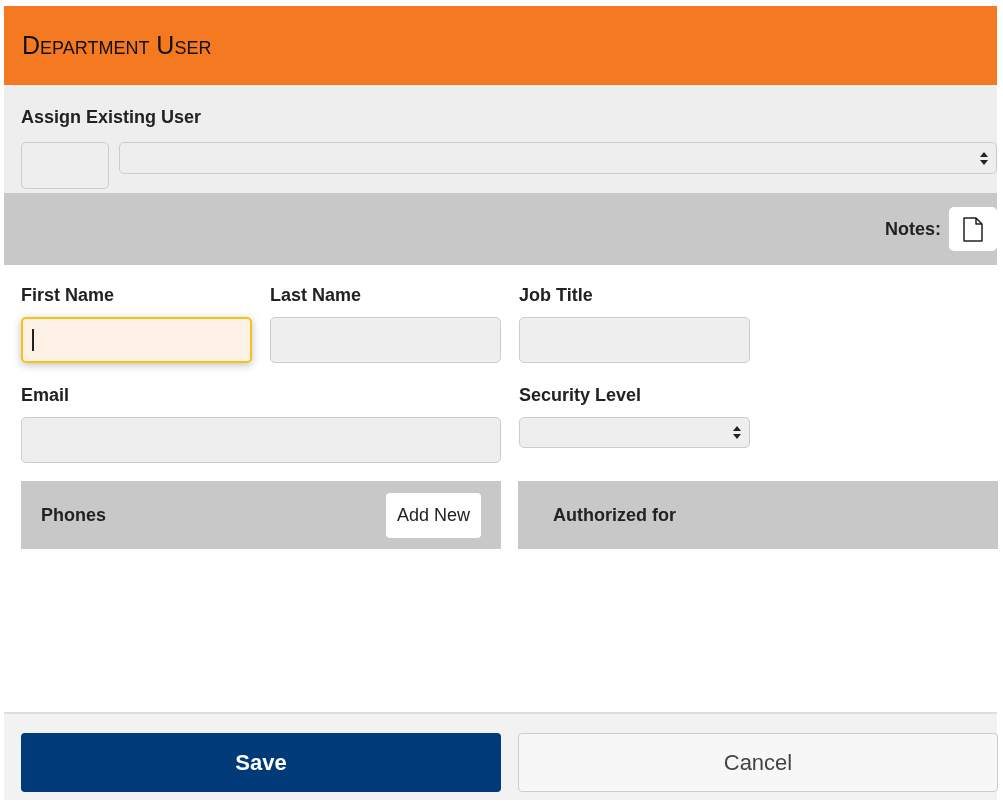 The width and height of the screenshot is (1003, 804). What do you see at coordinates (68, 295) in the screenshot?
I see `field-label: First Name` at bounding box center [68, 295].